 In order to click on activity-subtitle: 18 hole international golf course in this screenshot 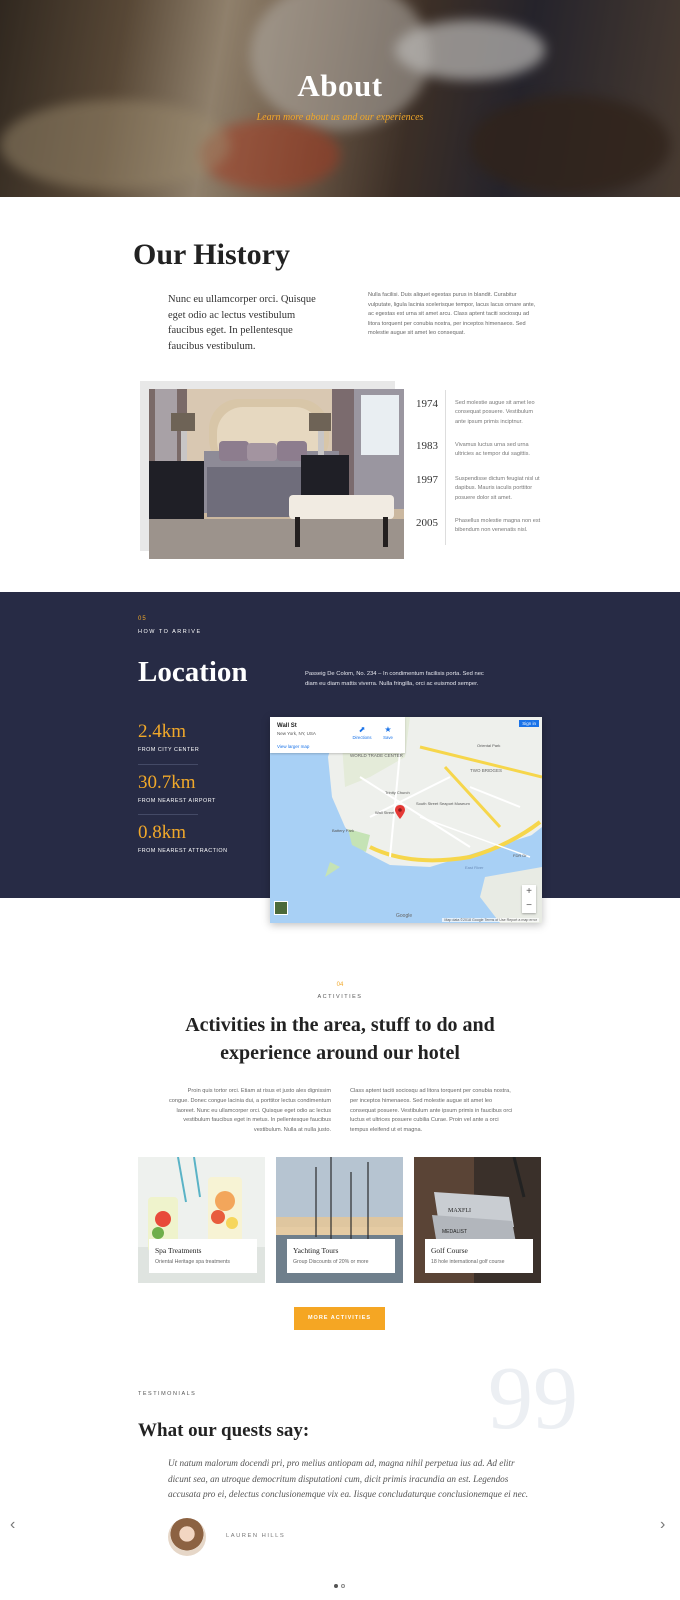, I will do `click(468, 1262)`.